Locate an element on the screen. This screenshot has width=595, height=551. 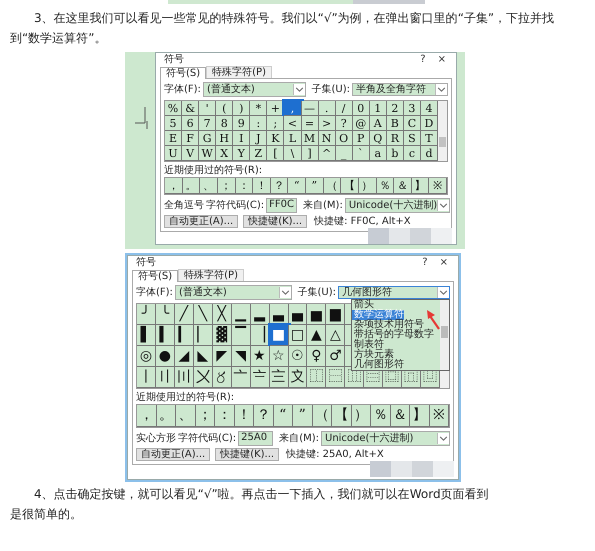
paragraph: 3、在这里我们可以看见一些常见的特殊符号。我们以“√”为例，在弹出窗口里的“子集”，下拉并找到“数学运算符”。 is located at coordinates (282, 28).